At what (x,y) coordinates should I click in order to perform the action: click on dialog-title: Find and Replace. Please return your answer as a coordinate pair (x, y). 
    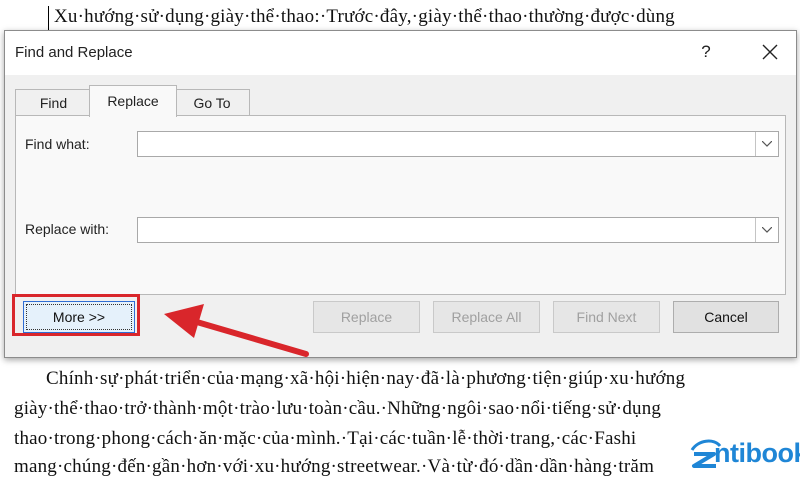
    Looking at the image, I should click on (74, 52).